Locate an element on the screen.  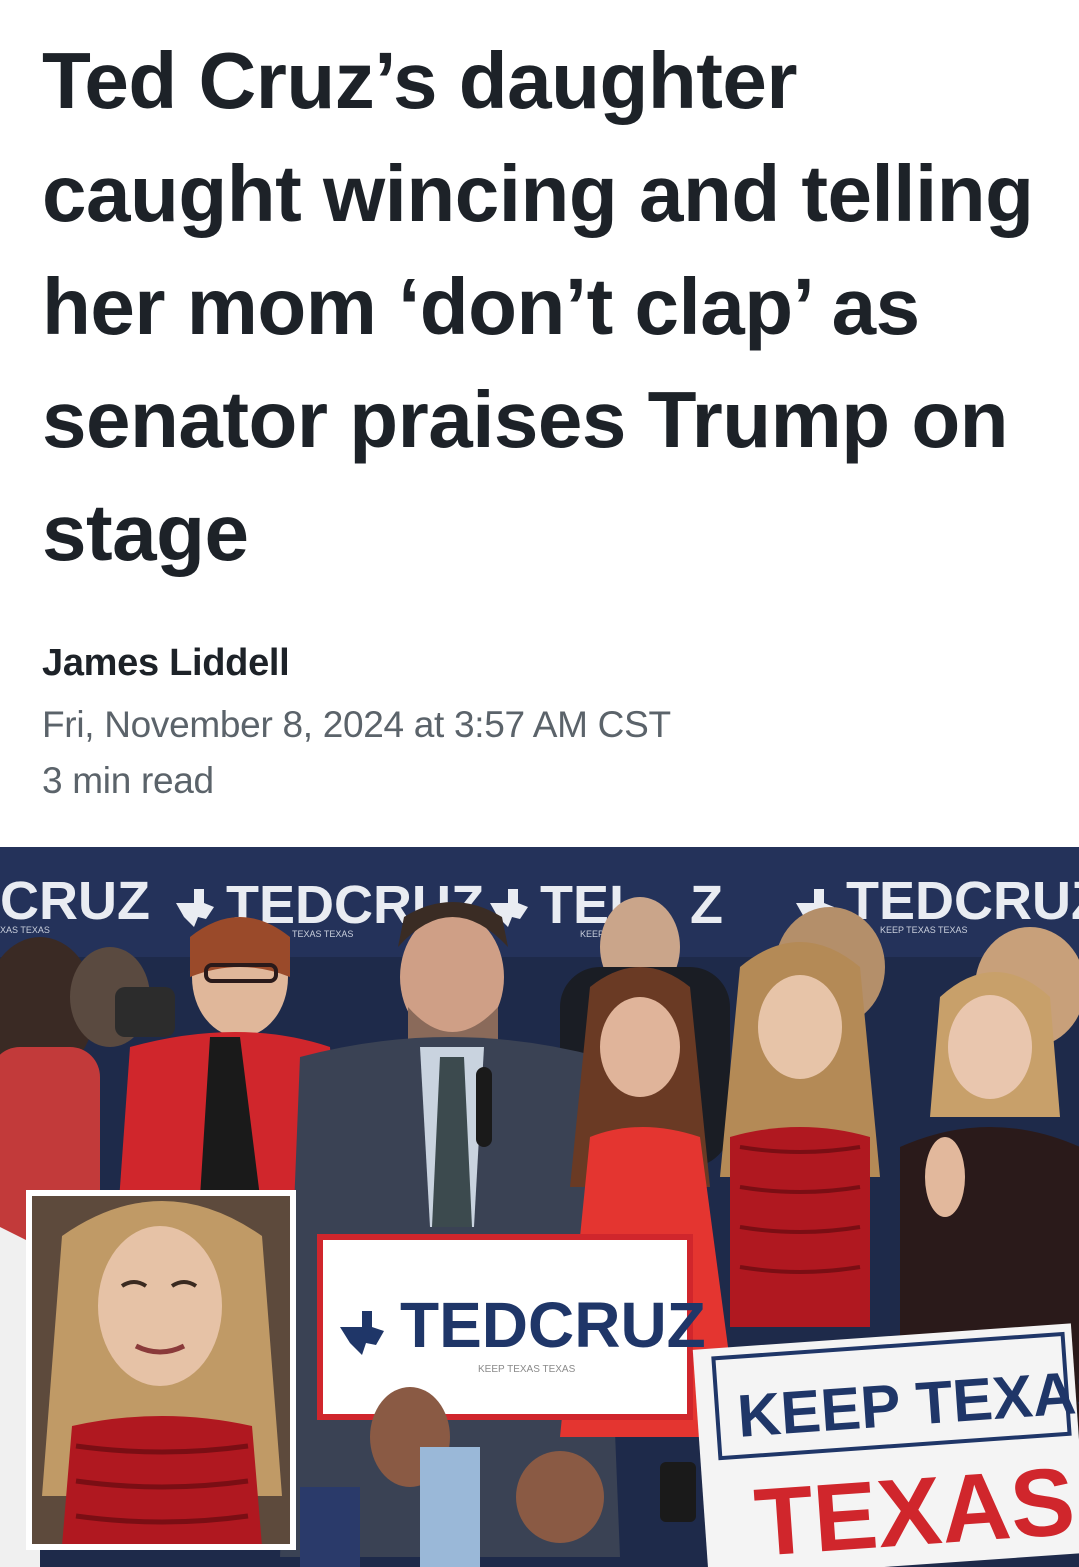
crowd-sign-keep-texas: KEEP TEXAS TEXAS is located at coordinates (885, 1445).